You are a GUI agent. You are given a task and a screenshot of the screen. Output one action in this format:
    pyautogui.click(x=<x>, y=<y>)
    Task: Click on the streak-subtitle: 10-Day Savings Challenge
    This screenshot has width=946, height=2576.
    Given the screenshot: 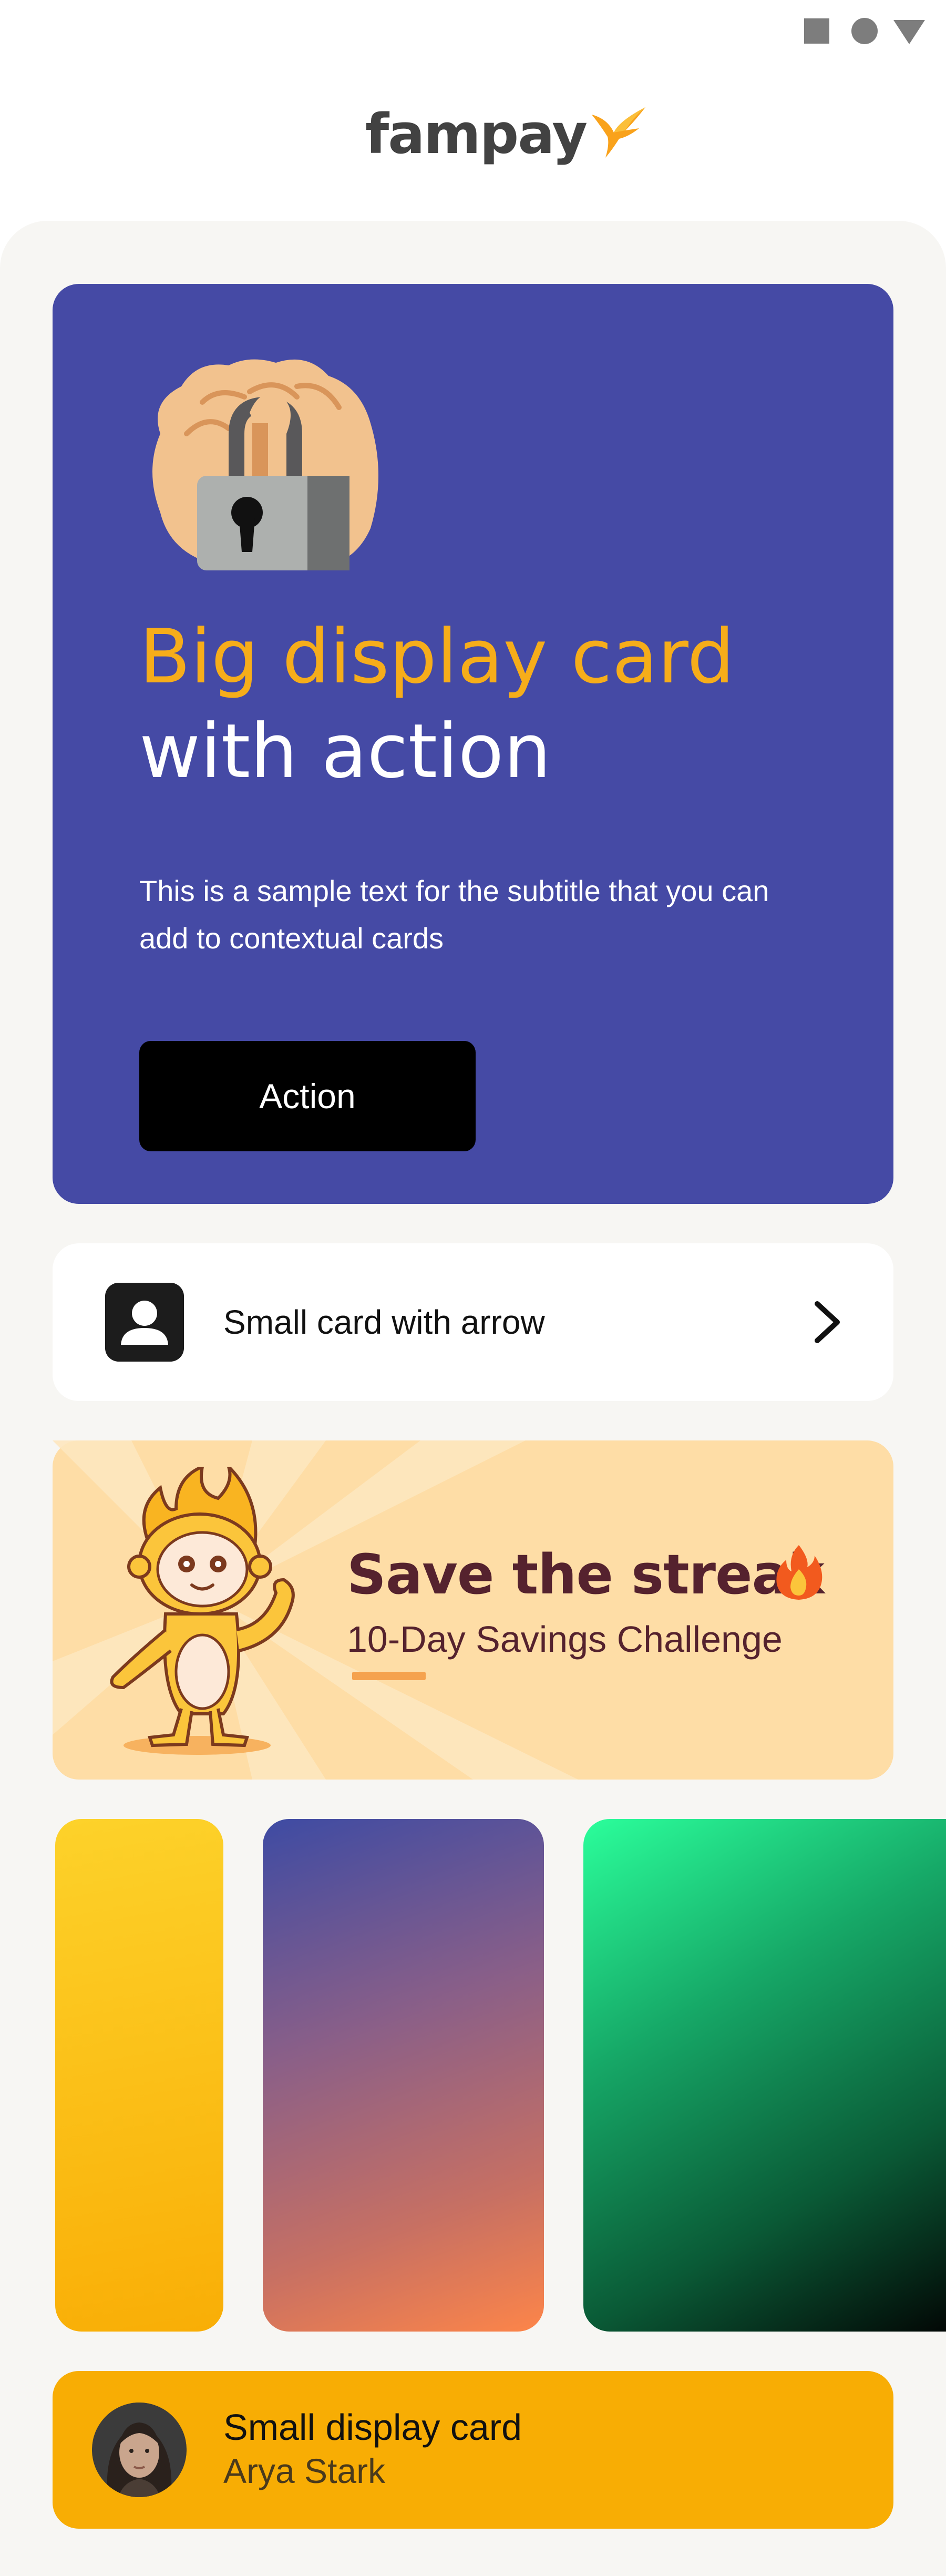 What is the action you would take?
    pyautogui.click(x=565, y=1639)
    